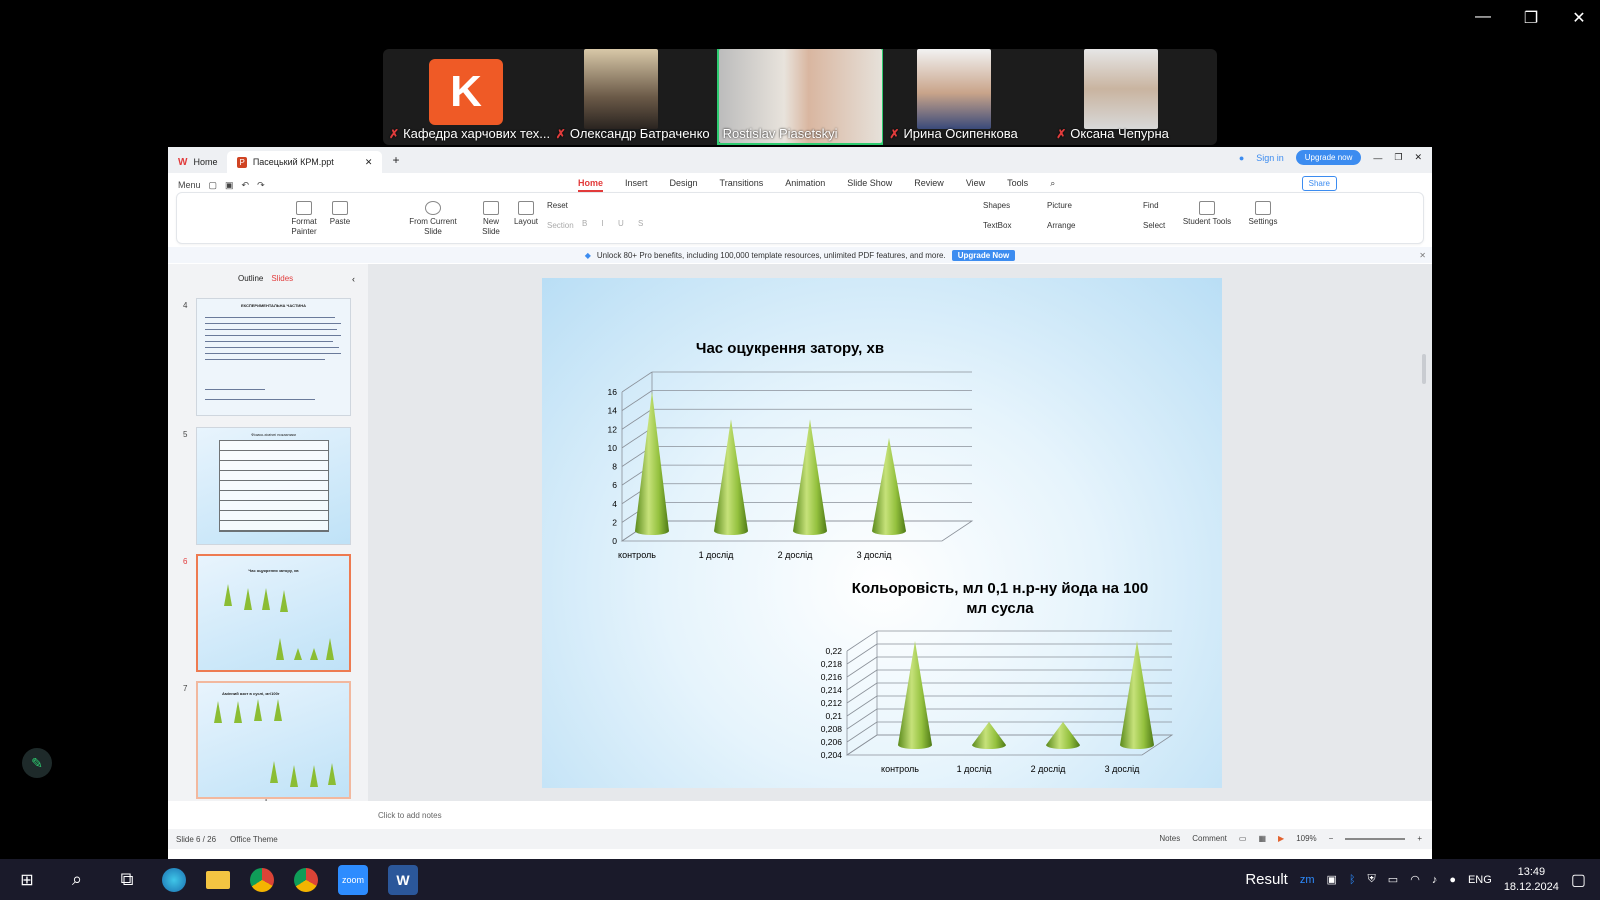 This screenshot has height=900, width=1600. I want to click on minimize-icon: —, so click(1377, 158).